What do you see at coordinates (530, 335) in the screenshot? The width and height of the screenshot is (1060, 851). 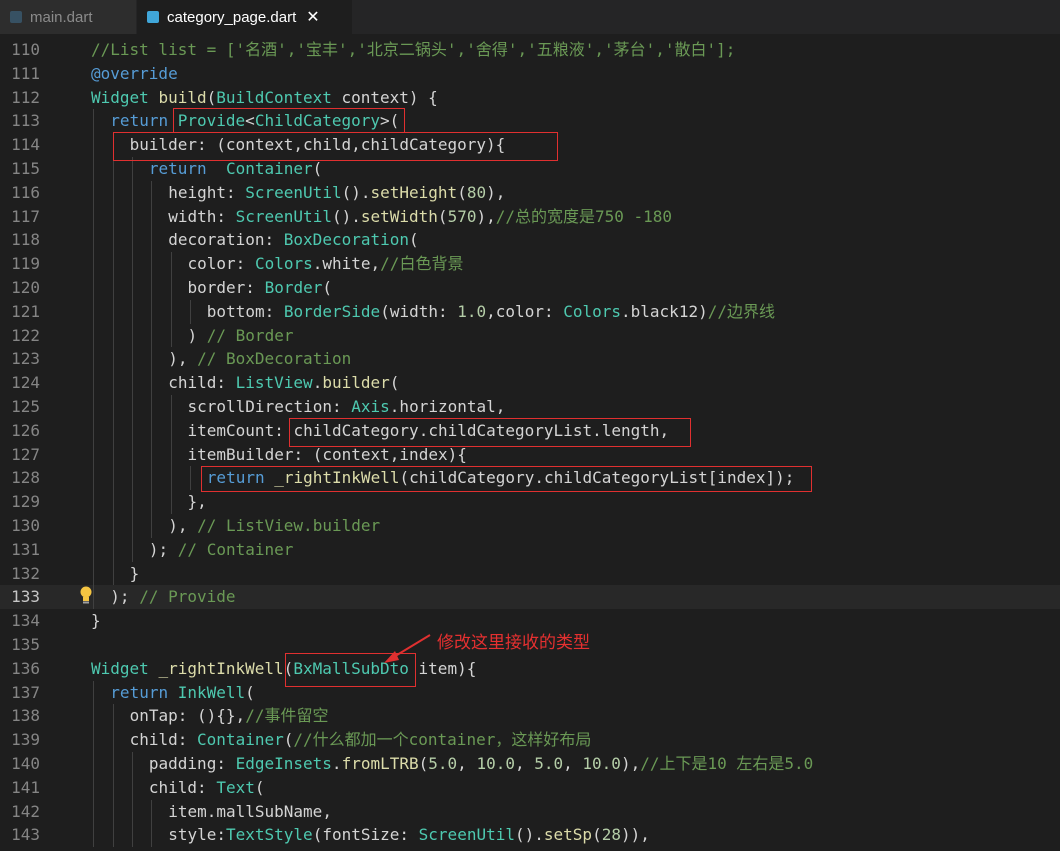 I see `code-line: 122) // Border` at bounding box center [530, 335].